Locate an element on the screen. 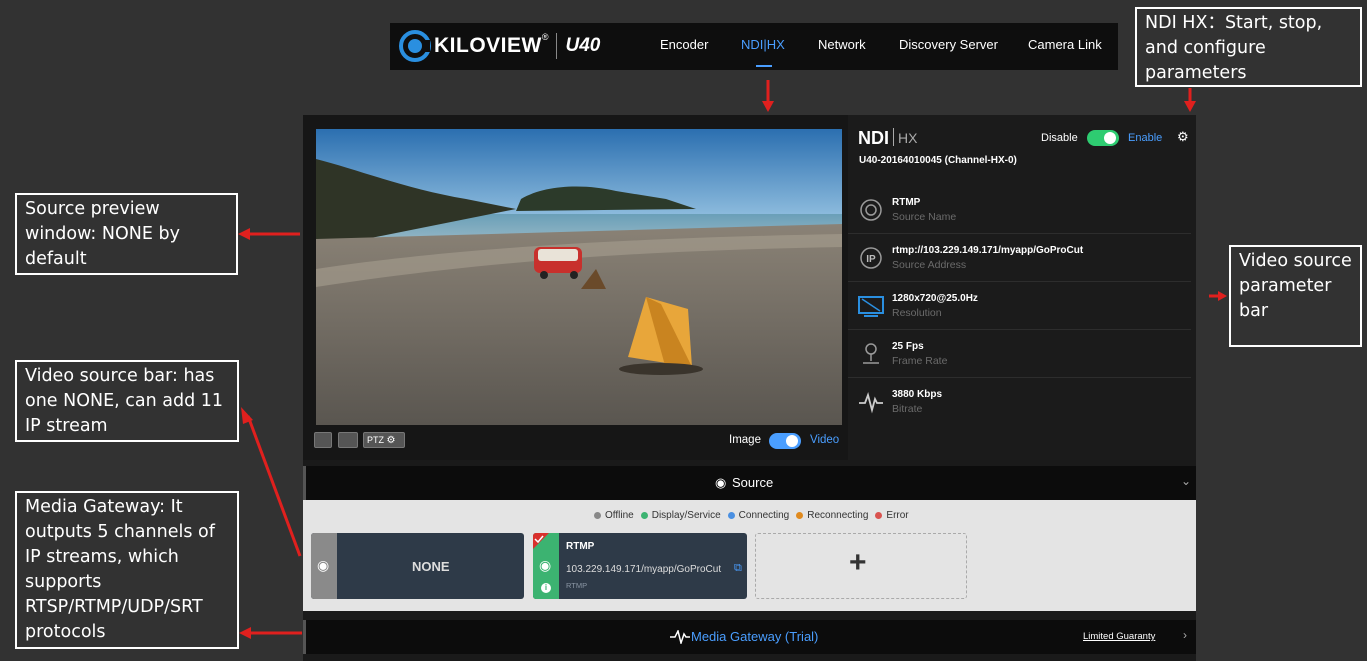  gateway-title: Media Gateway (Trial) is located at coordinates (755, 636).